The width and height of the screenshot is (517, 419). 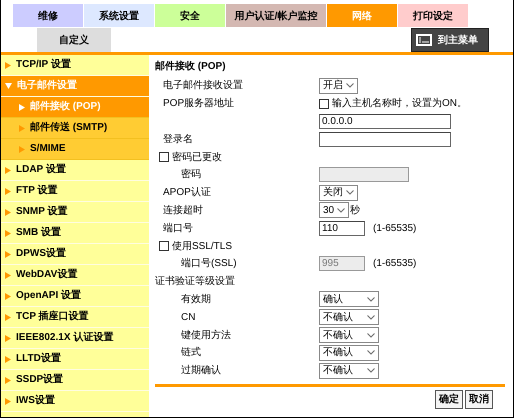 What do you see at coordinates (75, 191) in the screenshot?
I see `sidebar-item: FTP 设置` at bounding box center [75, 191].